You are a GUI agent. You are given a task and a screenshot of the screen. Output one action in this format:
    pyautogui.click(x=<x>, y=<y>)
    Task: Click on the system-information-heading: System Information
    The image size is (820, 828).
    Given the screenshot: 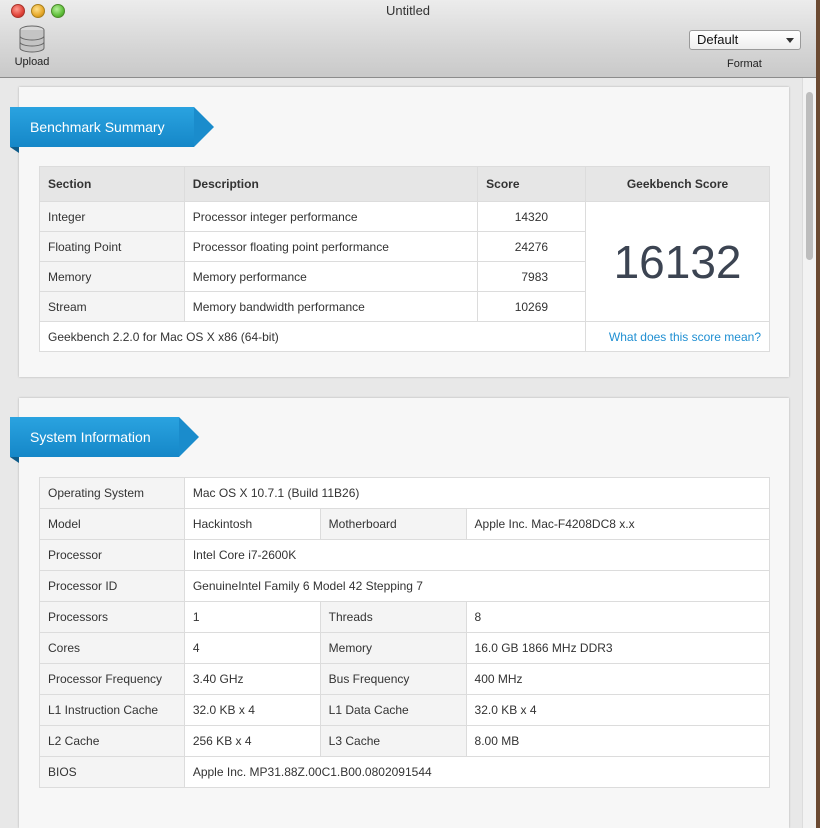 What is the action you would take?
    pyautogui.click(x=104, y=440)
    